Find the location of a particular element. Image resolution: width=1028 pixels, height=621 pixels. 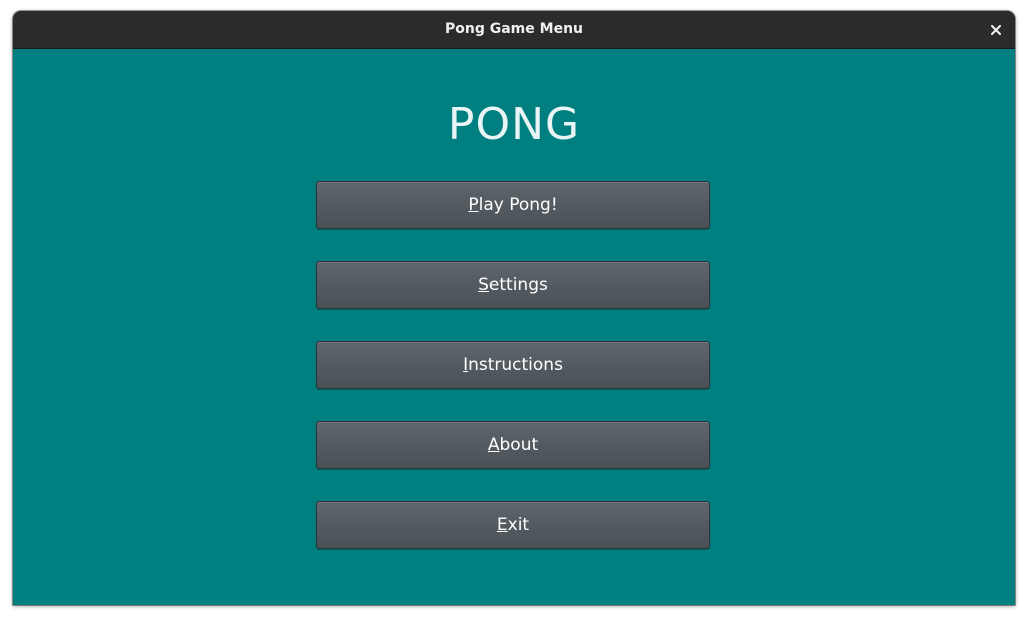

settings-button: Settings is located at coordinates (513, 285).